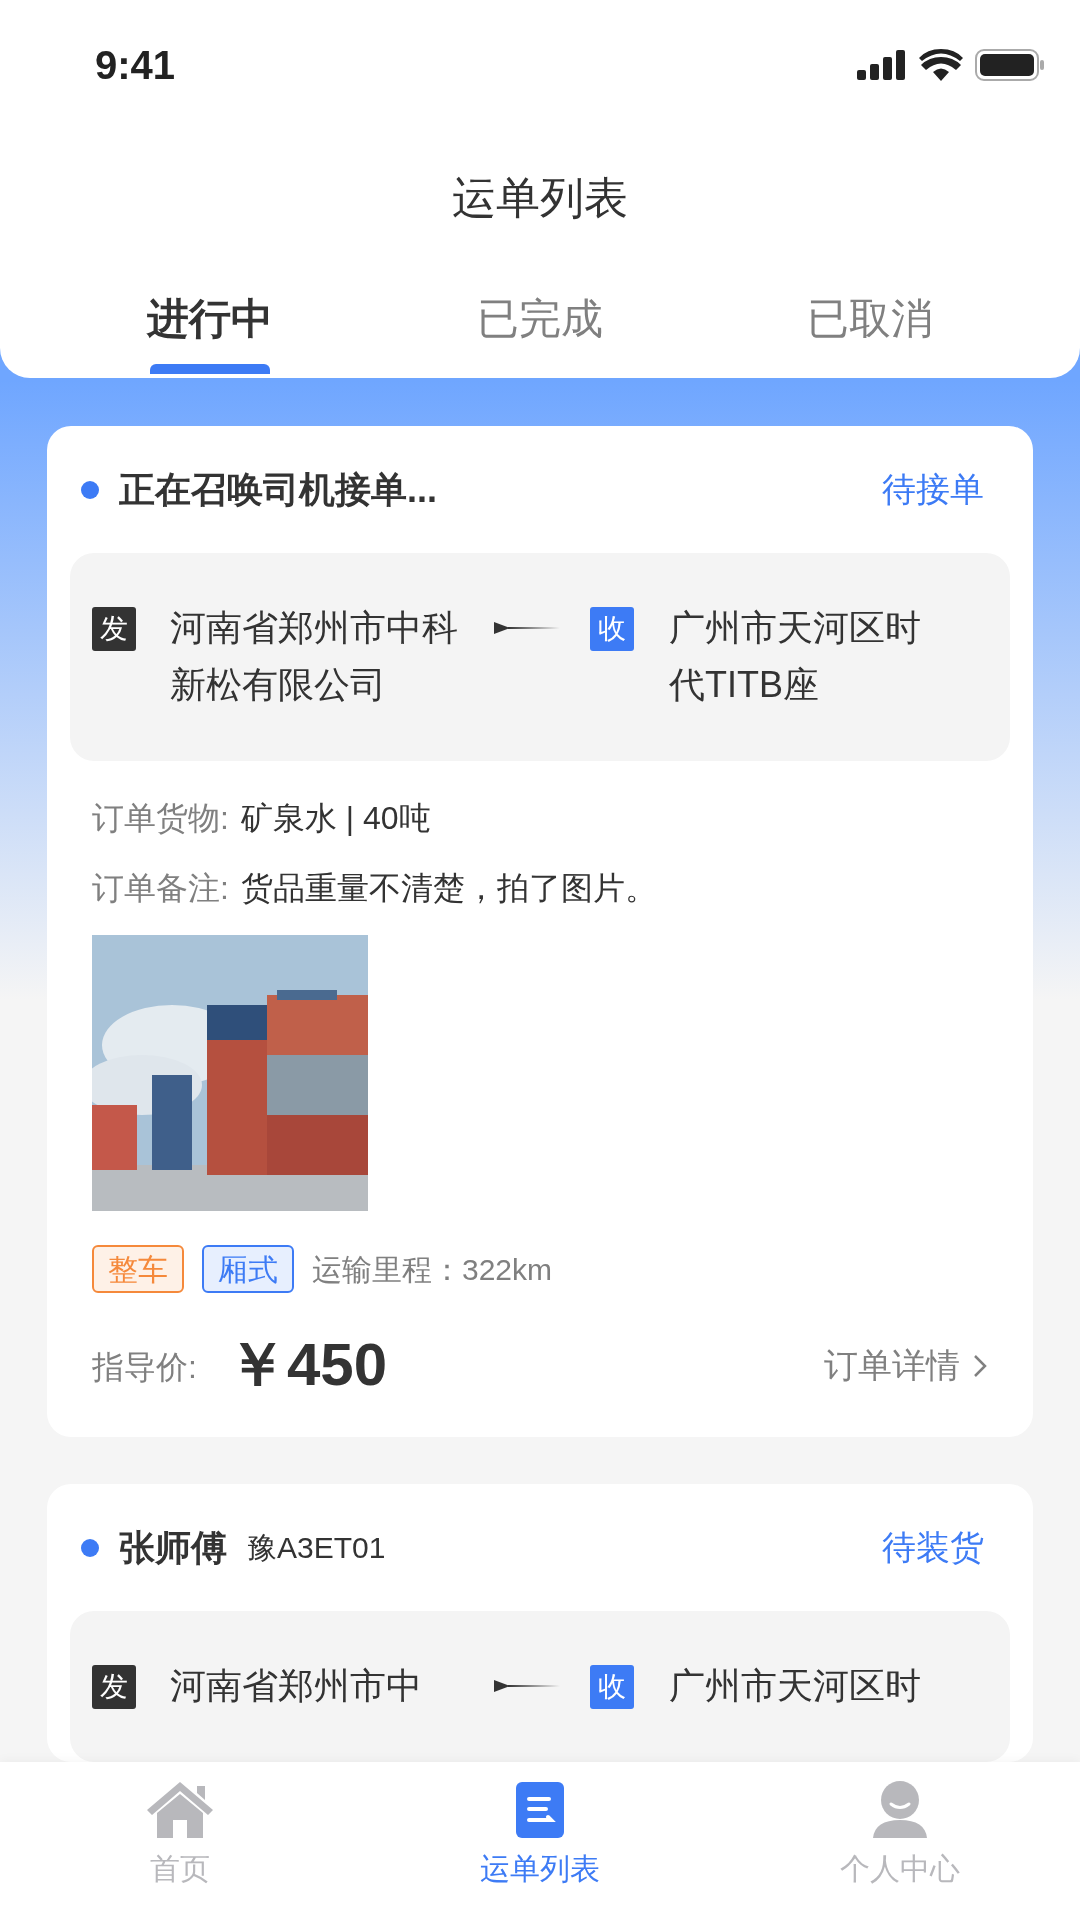 This screenshot has height=1920, width=1080. I want to click on signal-icon, so click(882, 65).